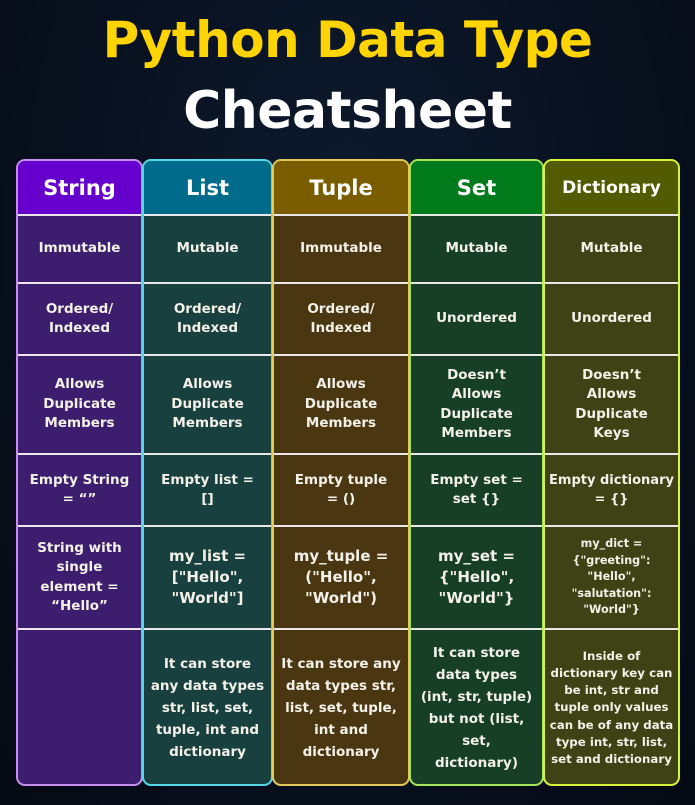 The height and width of the screenshot is (805, 695). What do you see at coordinates (347, 111) in the screenshot?
I see `title-line-2: Cheatsheet` at bounding box center [347, 111].